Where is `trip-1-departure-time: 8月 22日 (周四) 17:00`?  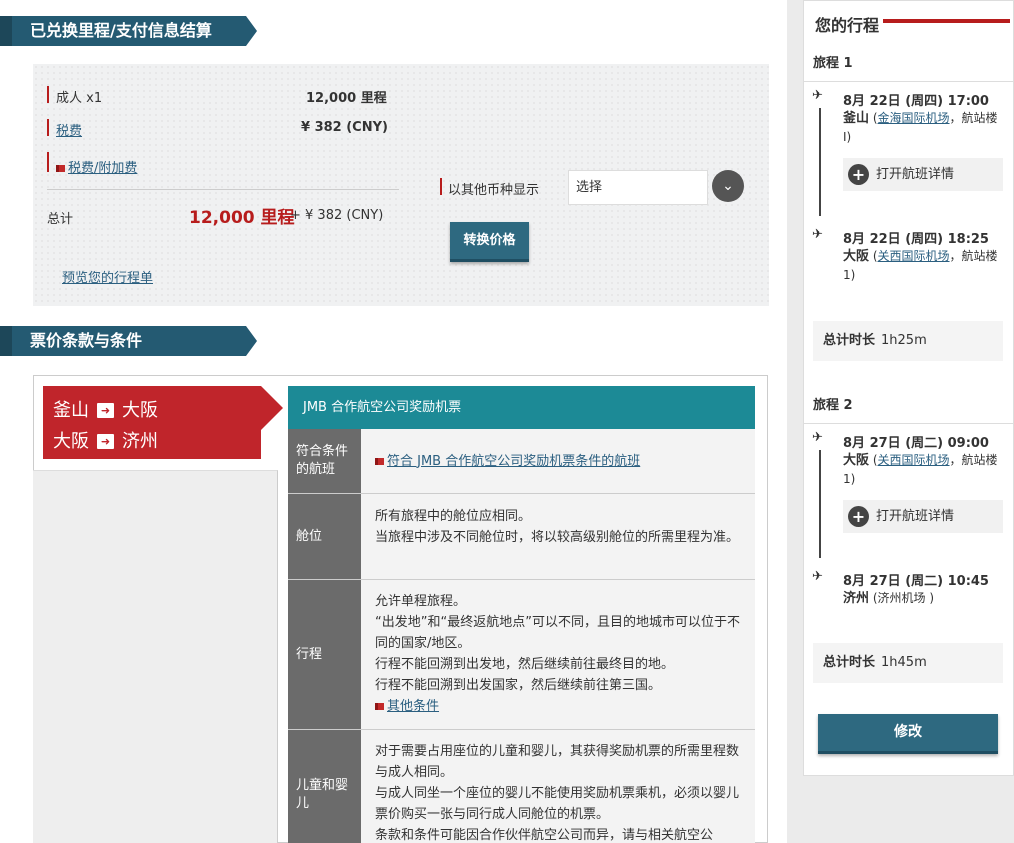 trip-1-departure-time: 8月 22日 (周四) 17:00 is located at coordinates (916, 101).